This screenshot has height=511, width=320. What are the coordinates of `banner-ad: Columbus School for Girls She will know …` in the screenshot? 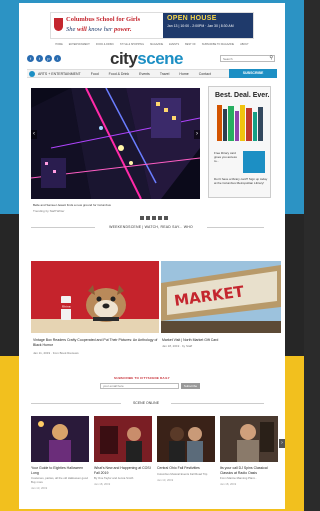 It's located at (152, 25).